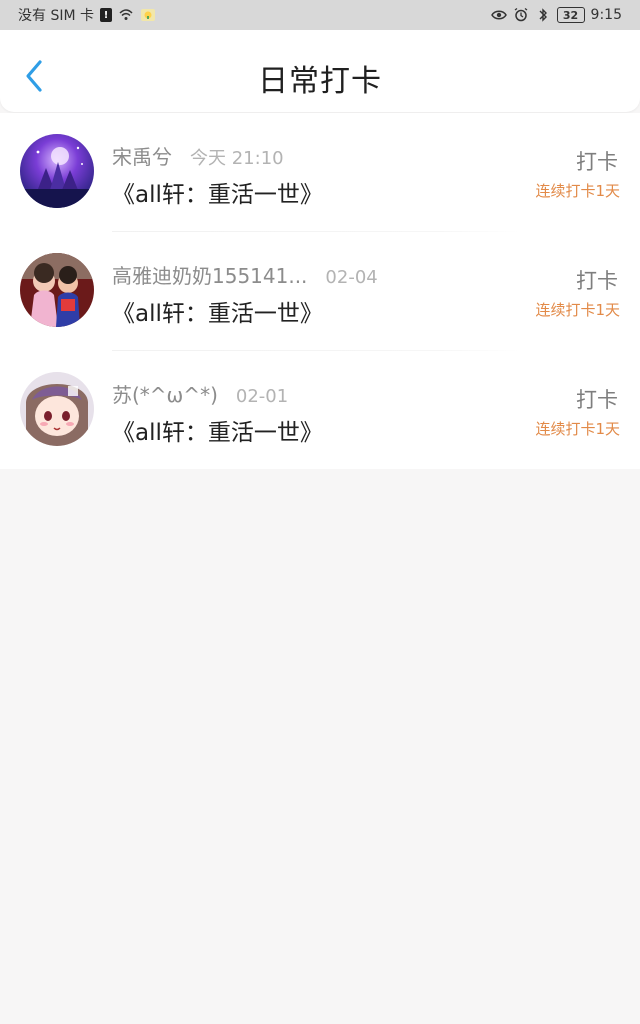 This screenshot has height=1024, width=640. What do you see at coordinates (606, 15) in the screenshot?
I see `clock-text: 9:15` at bounding box center [606, 15].